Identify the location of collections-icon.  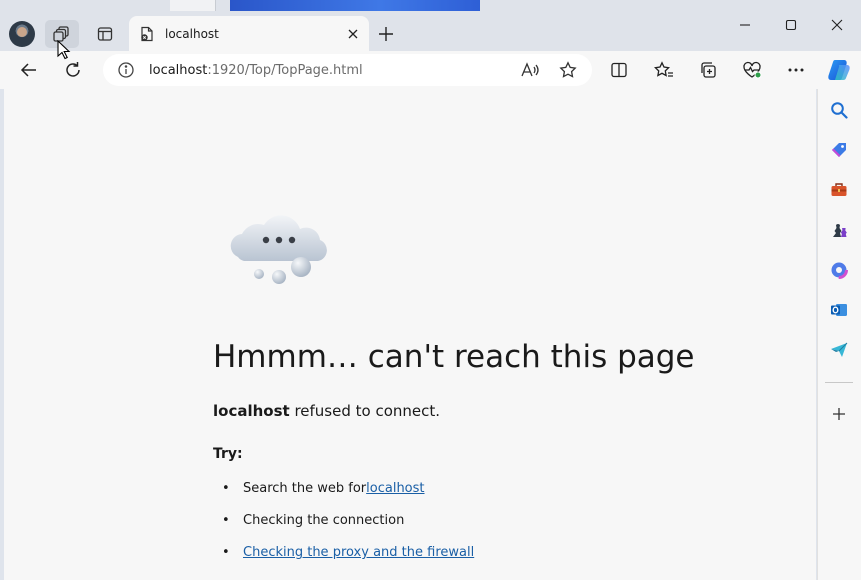
(708, 70).